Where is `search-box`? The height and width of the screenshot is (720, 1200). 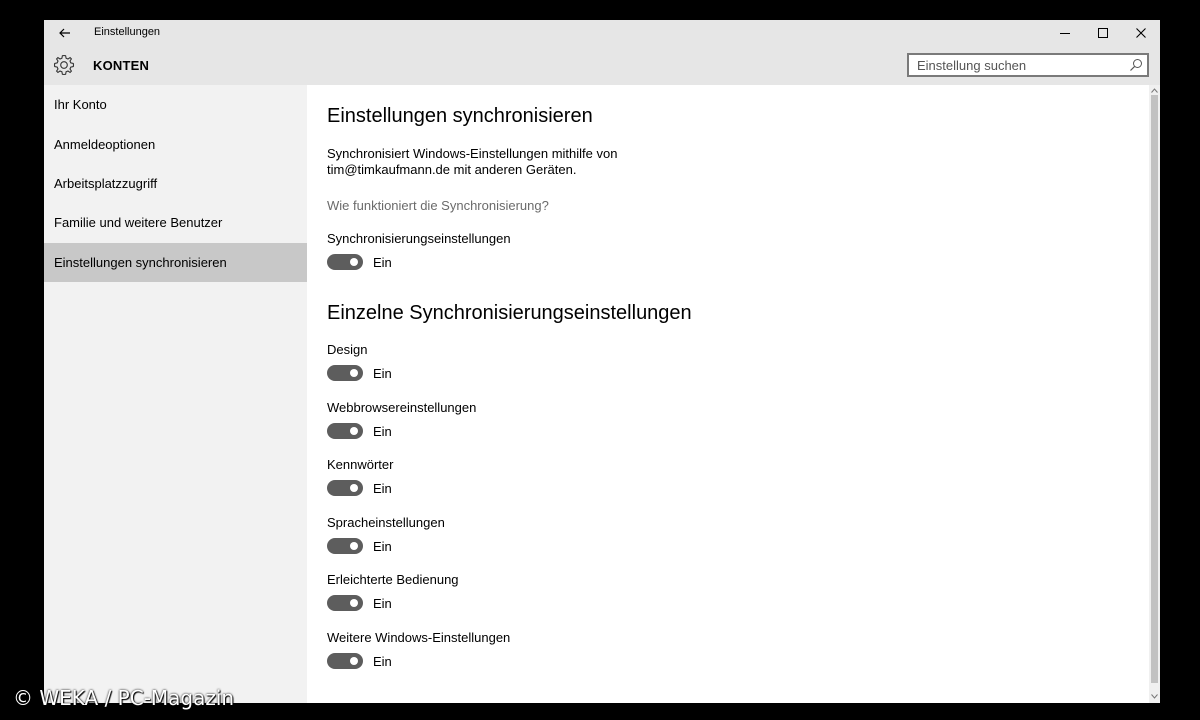 search-box is located at coordinates (1028, 65).